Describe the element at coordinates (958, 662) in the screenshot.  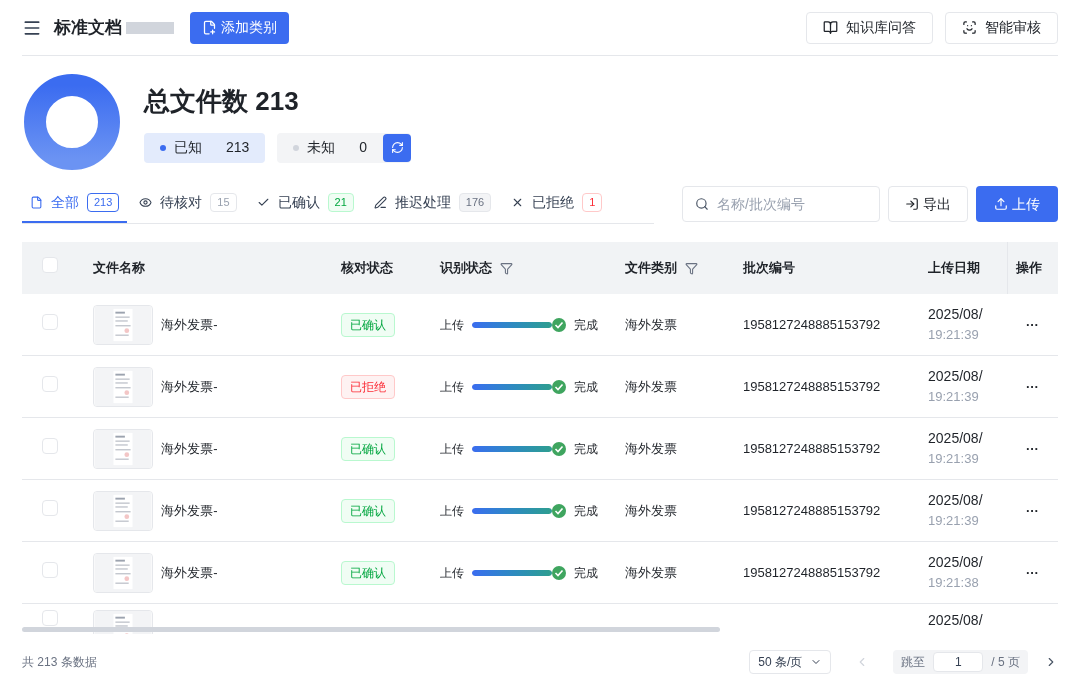
I see `page-input: 1` at that location.